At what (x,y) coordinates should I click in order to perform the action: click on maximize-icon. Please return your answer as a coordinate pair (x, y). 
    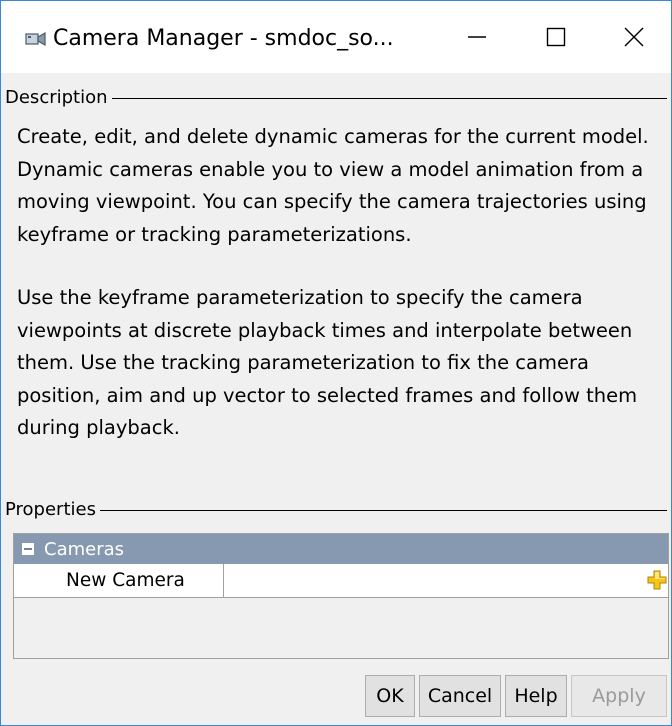
    Looking at the image, I should click on (556, 37).